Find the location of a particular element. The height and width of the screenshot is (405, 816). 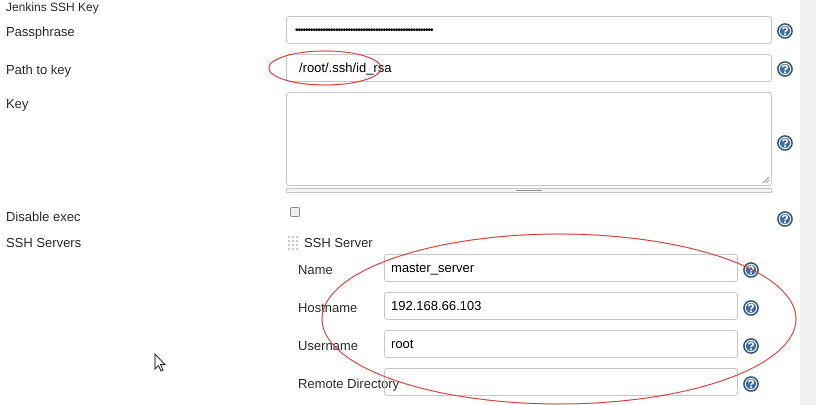

section-title: Jenkins SSH Key is located at coordinates (53, 7).